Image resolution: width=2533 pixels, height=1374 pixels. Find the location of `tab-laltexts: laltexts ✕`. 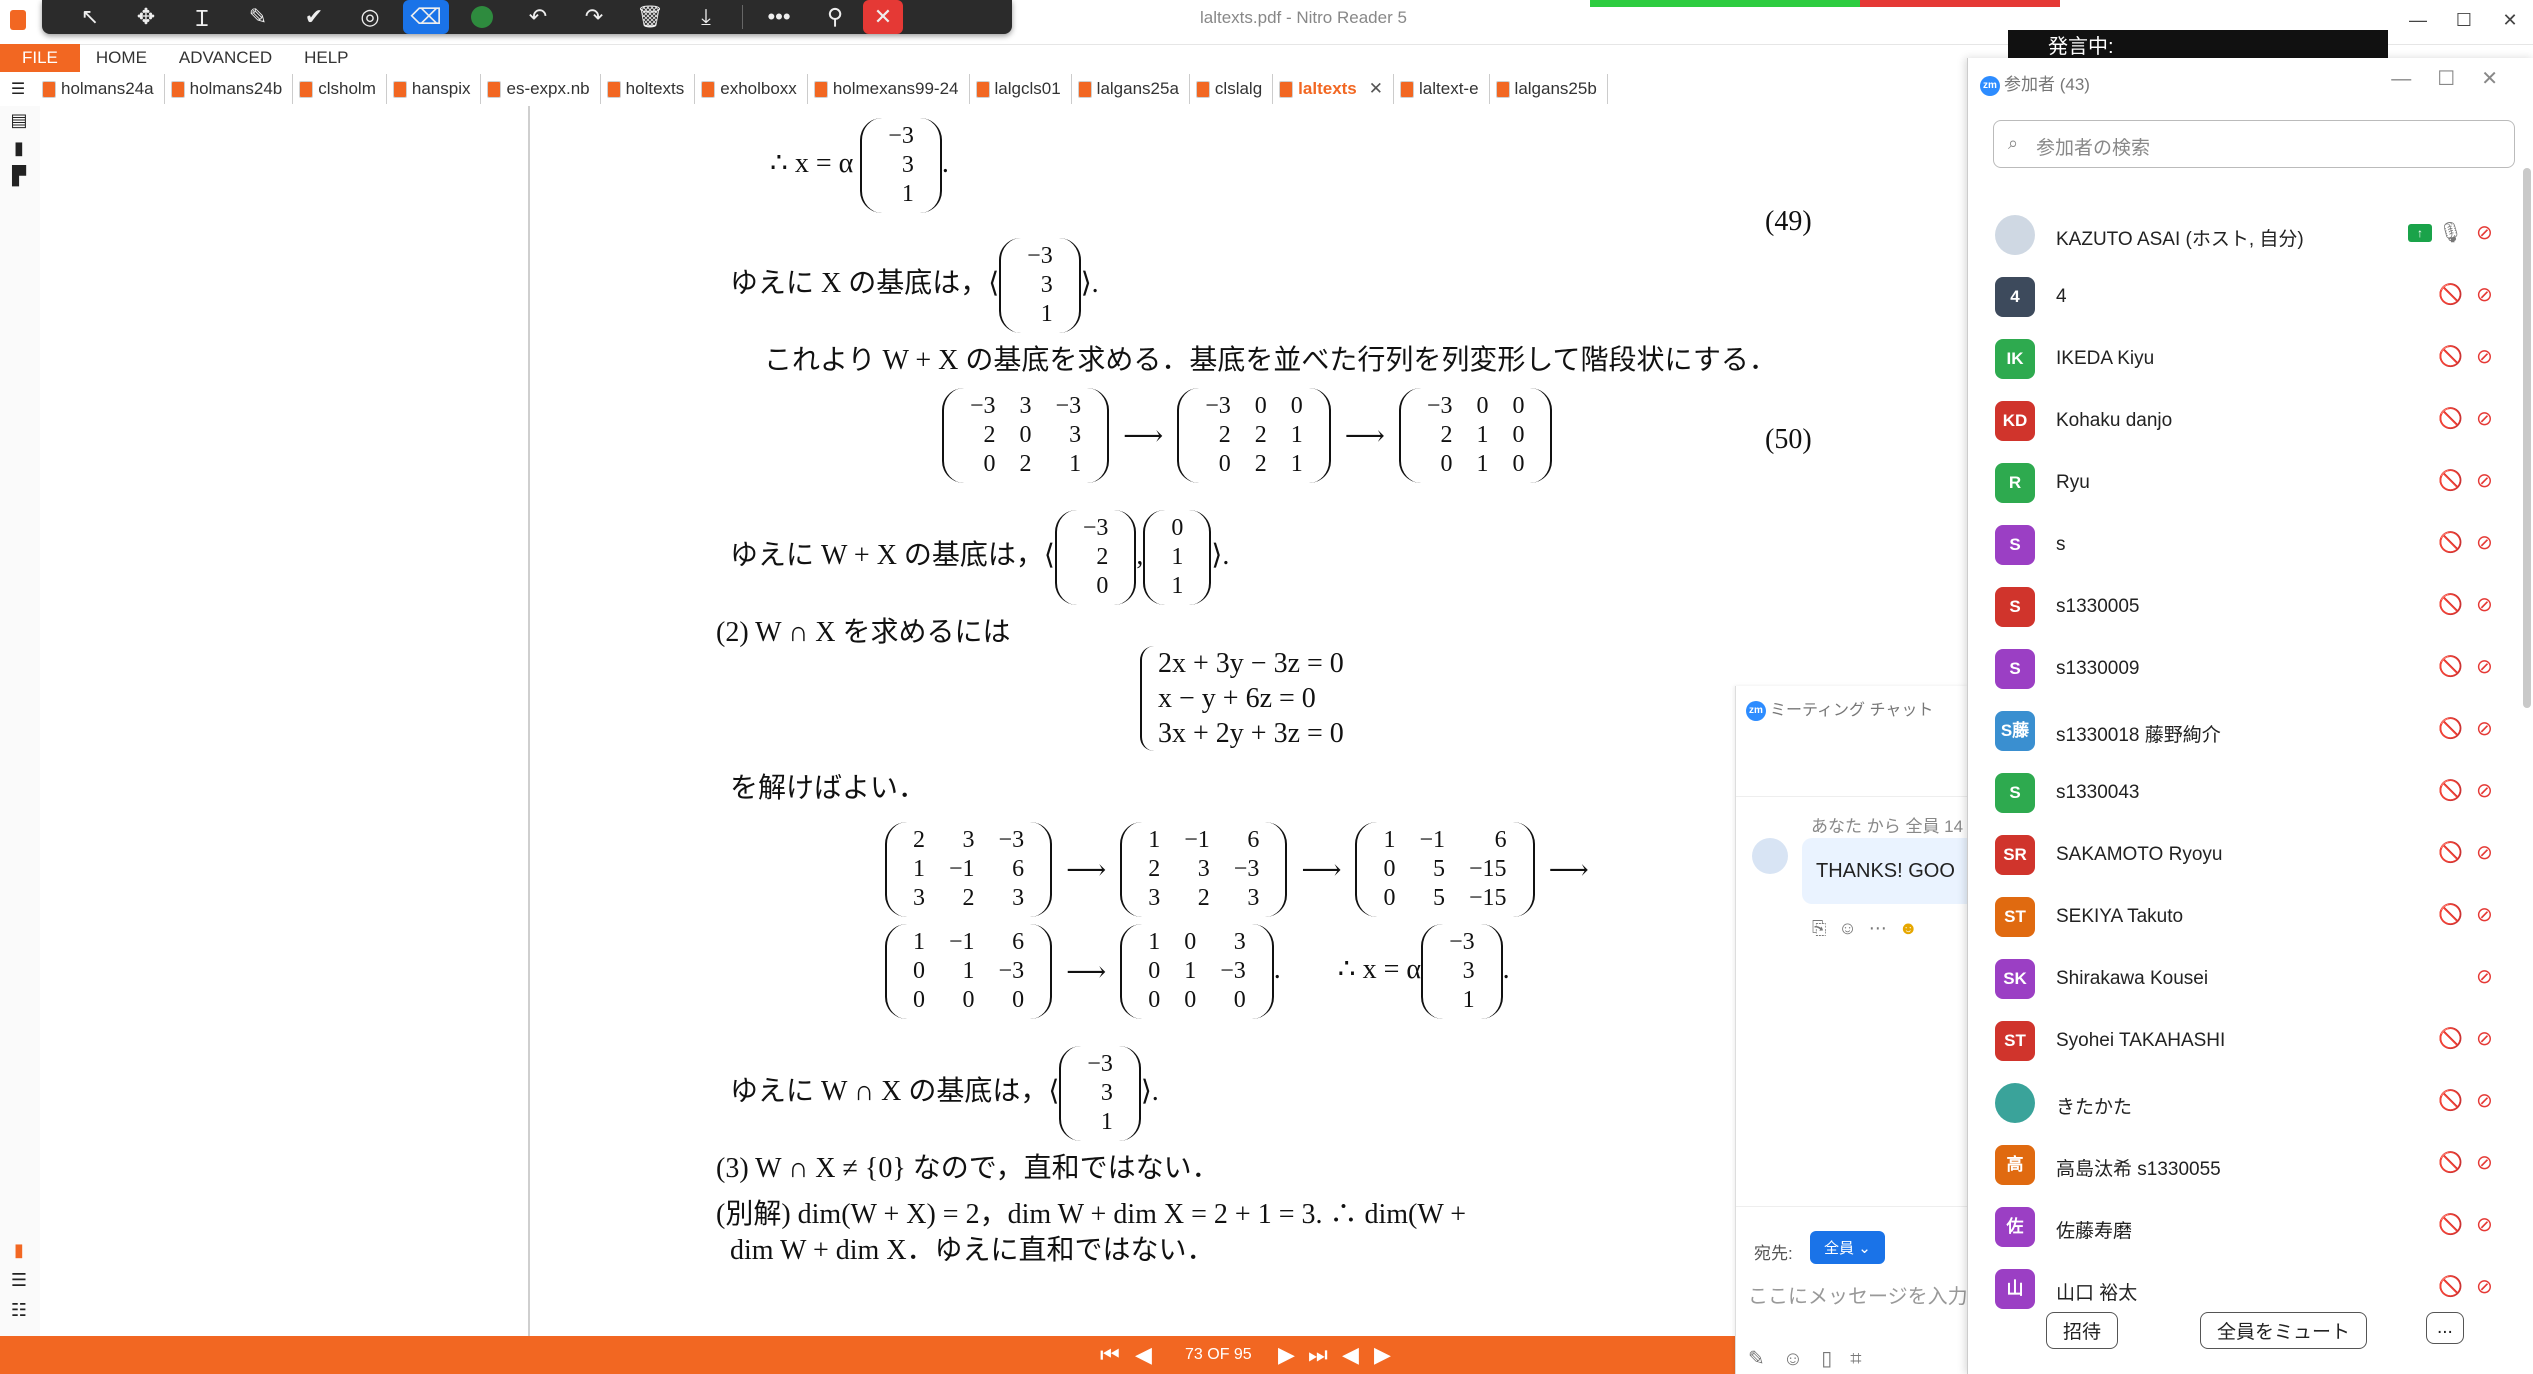

tab-laltexts: laltexts ✕ is located at coordinates (1334, 89).